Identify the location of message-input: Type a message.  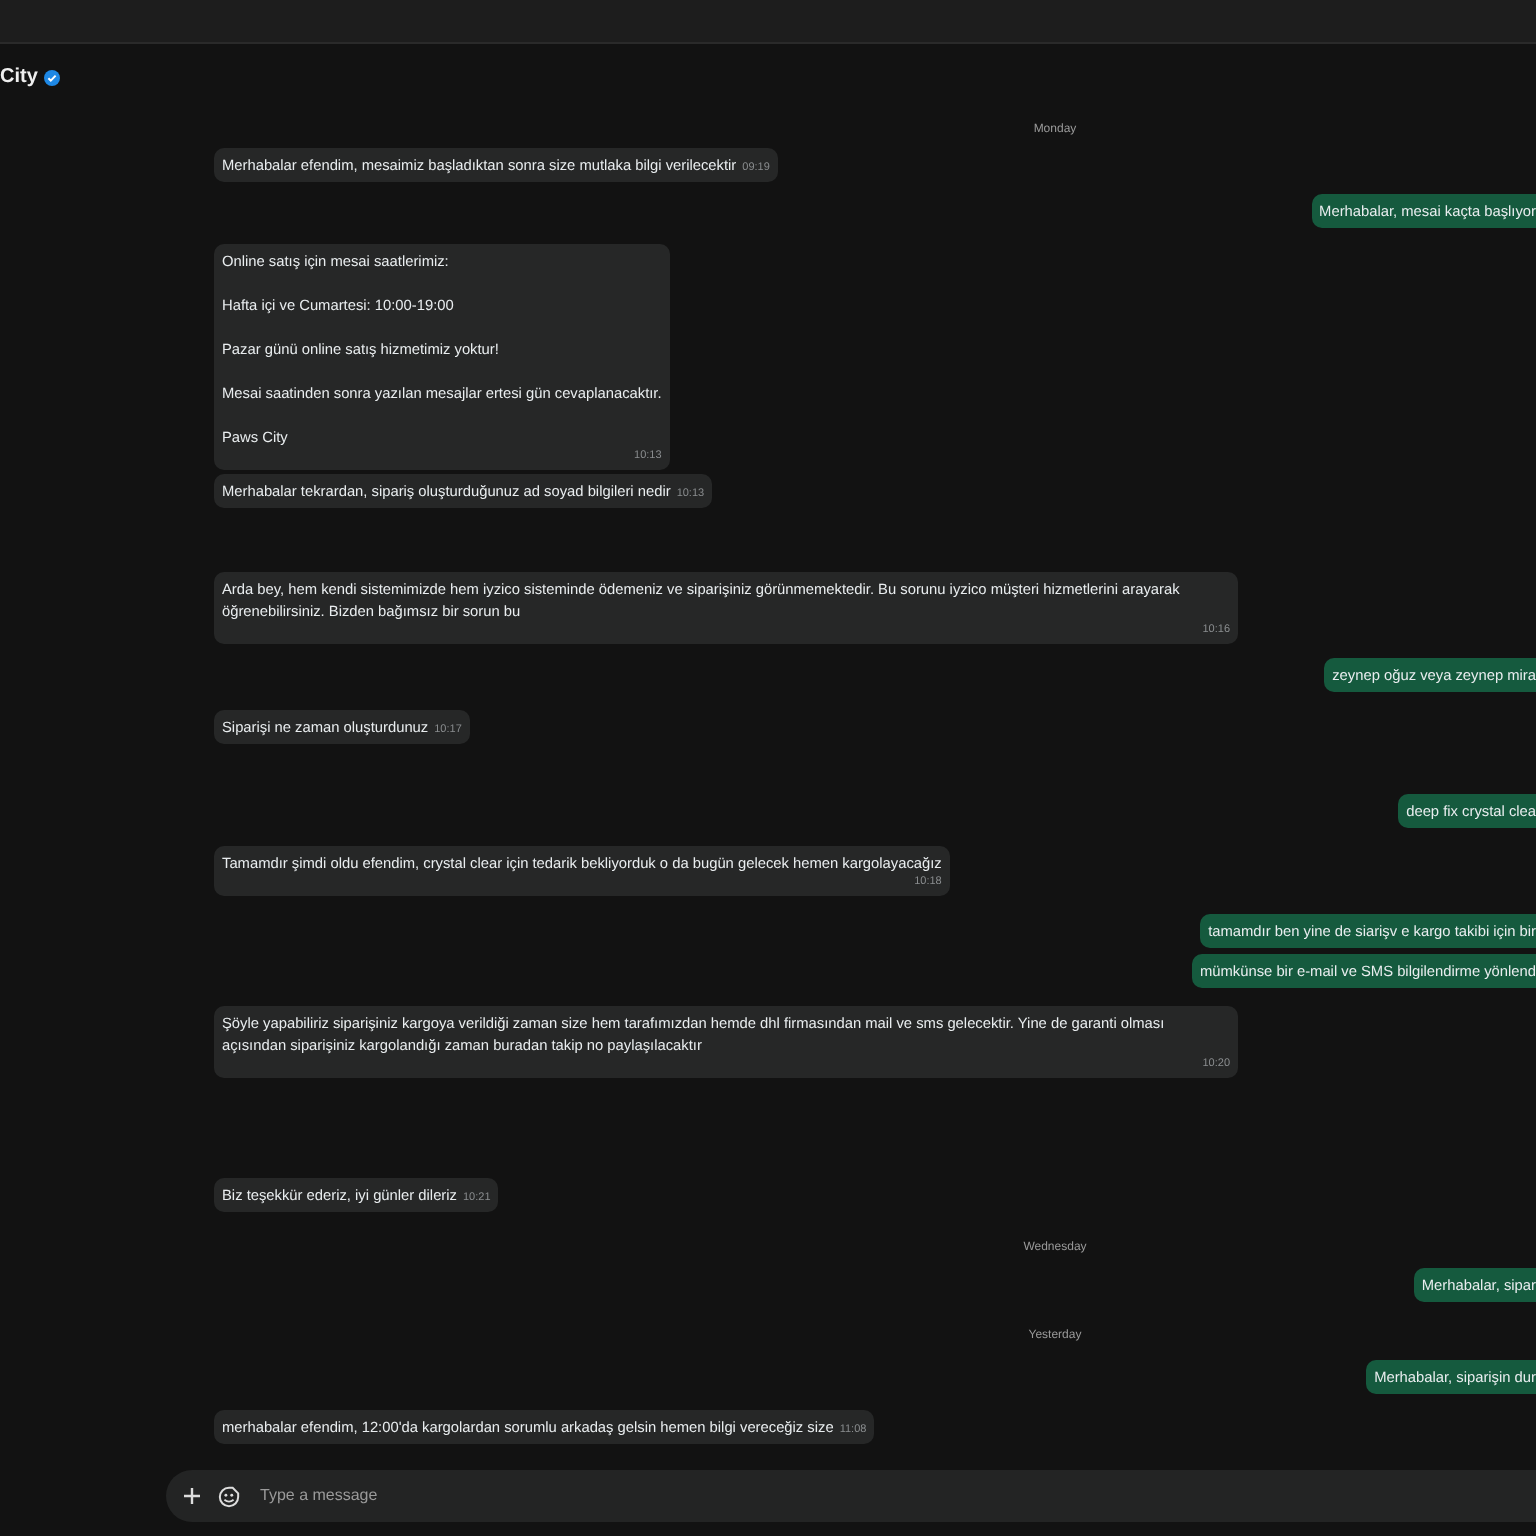
(756, 1496).